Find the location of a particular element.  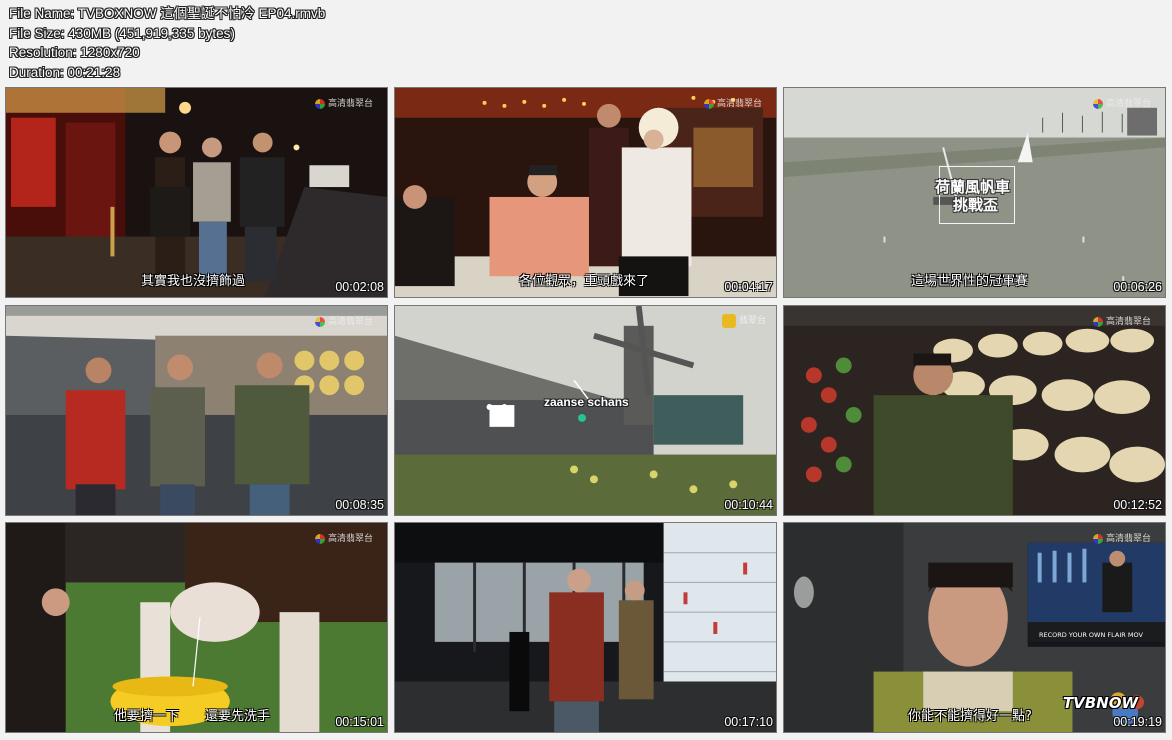

thumbnail-2: 高清翡翠台 各位觀眾，重頭戲來了 00:04:17 is located at coordinates (585, 192).